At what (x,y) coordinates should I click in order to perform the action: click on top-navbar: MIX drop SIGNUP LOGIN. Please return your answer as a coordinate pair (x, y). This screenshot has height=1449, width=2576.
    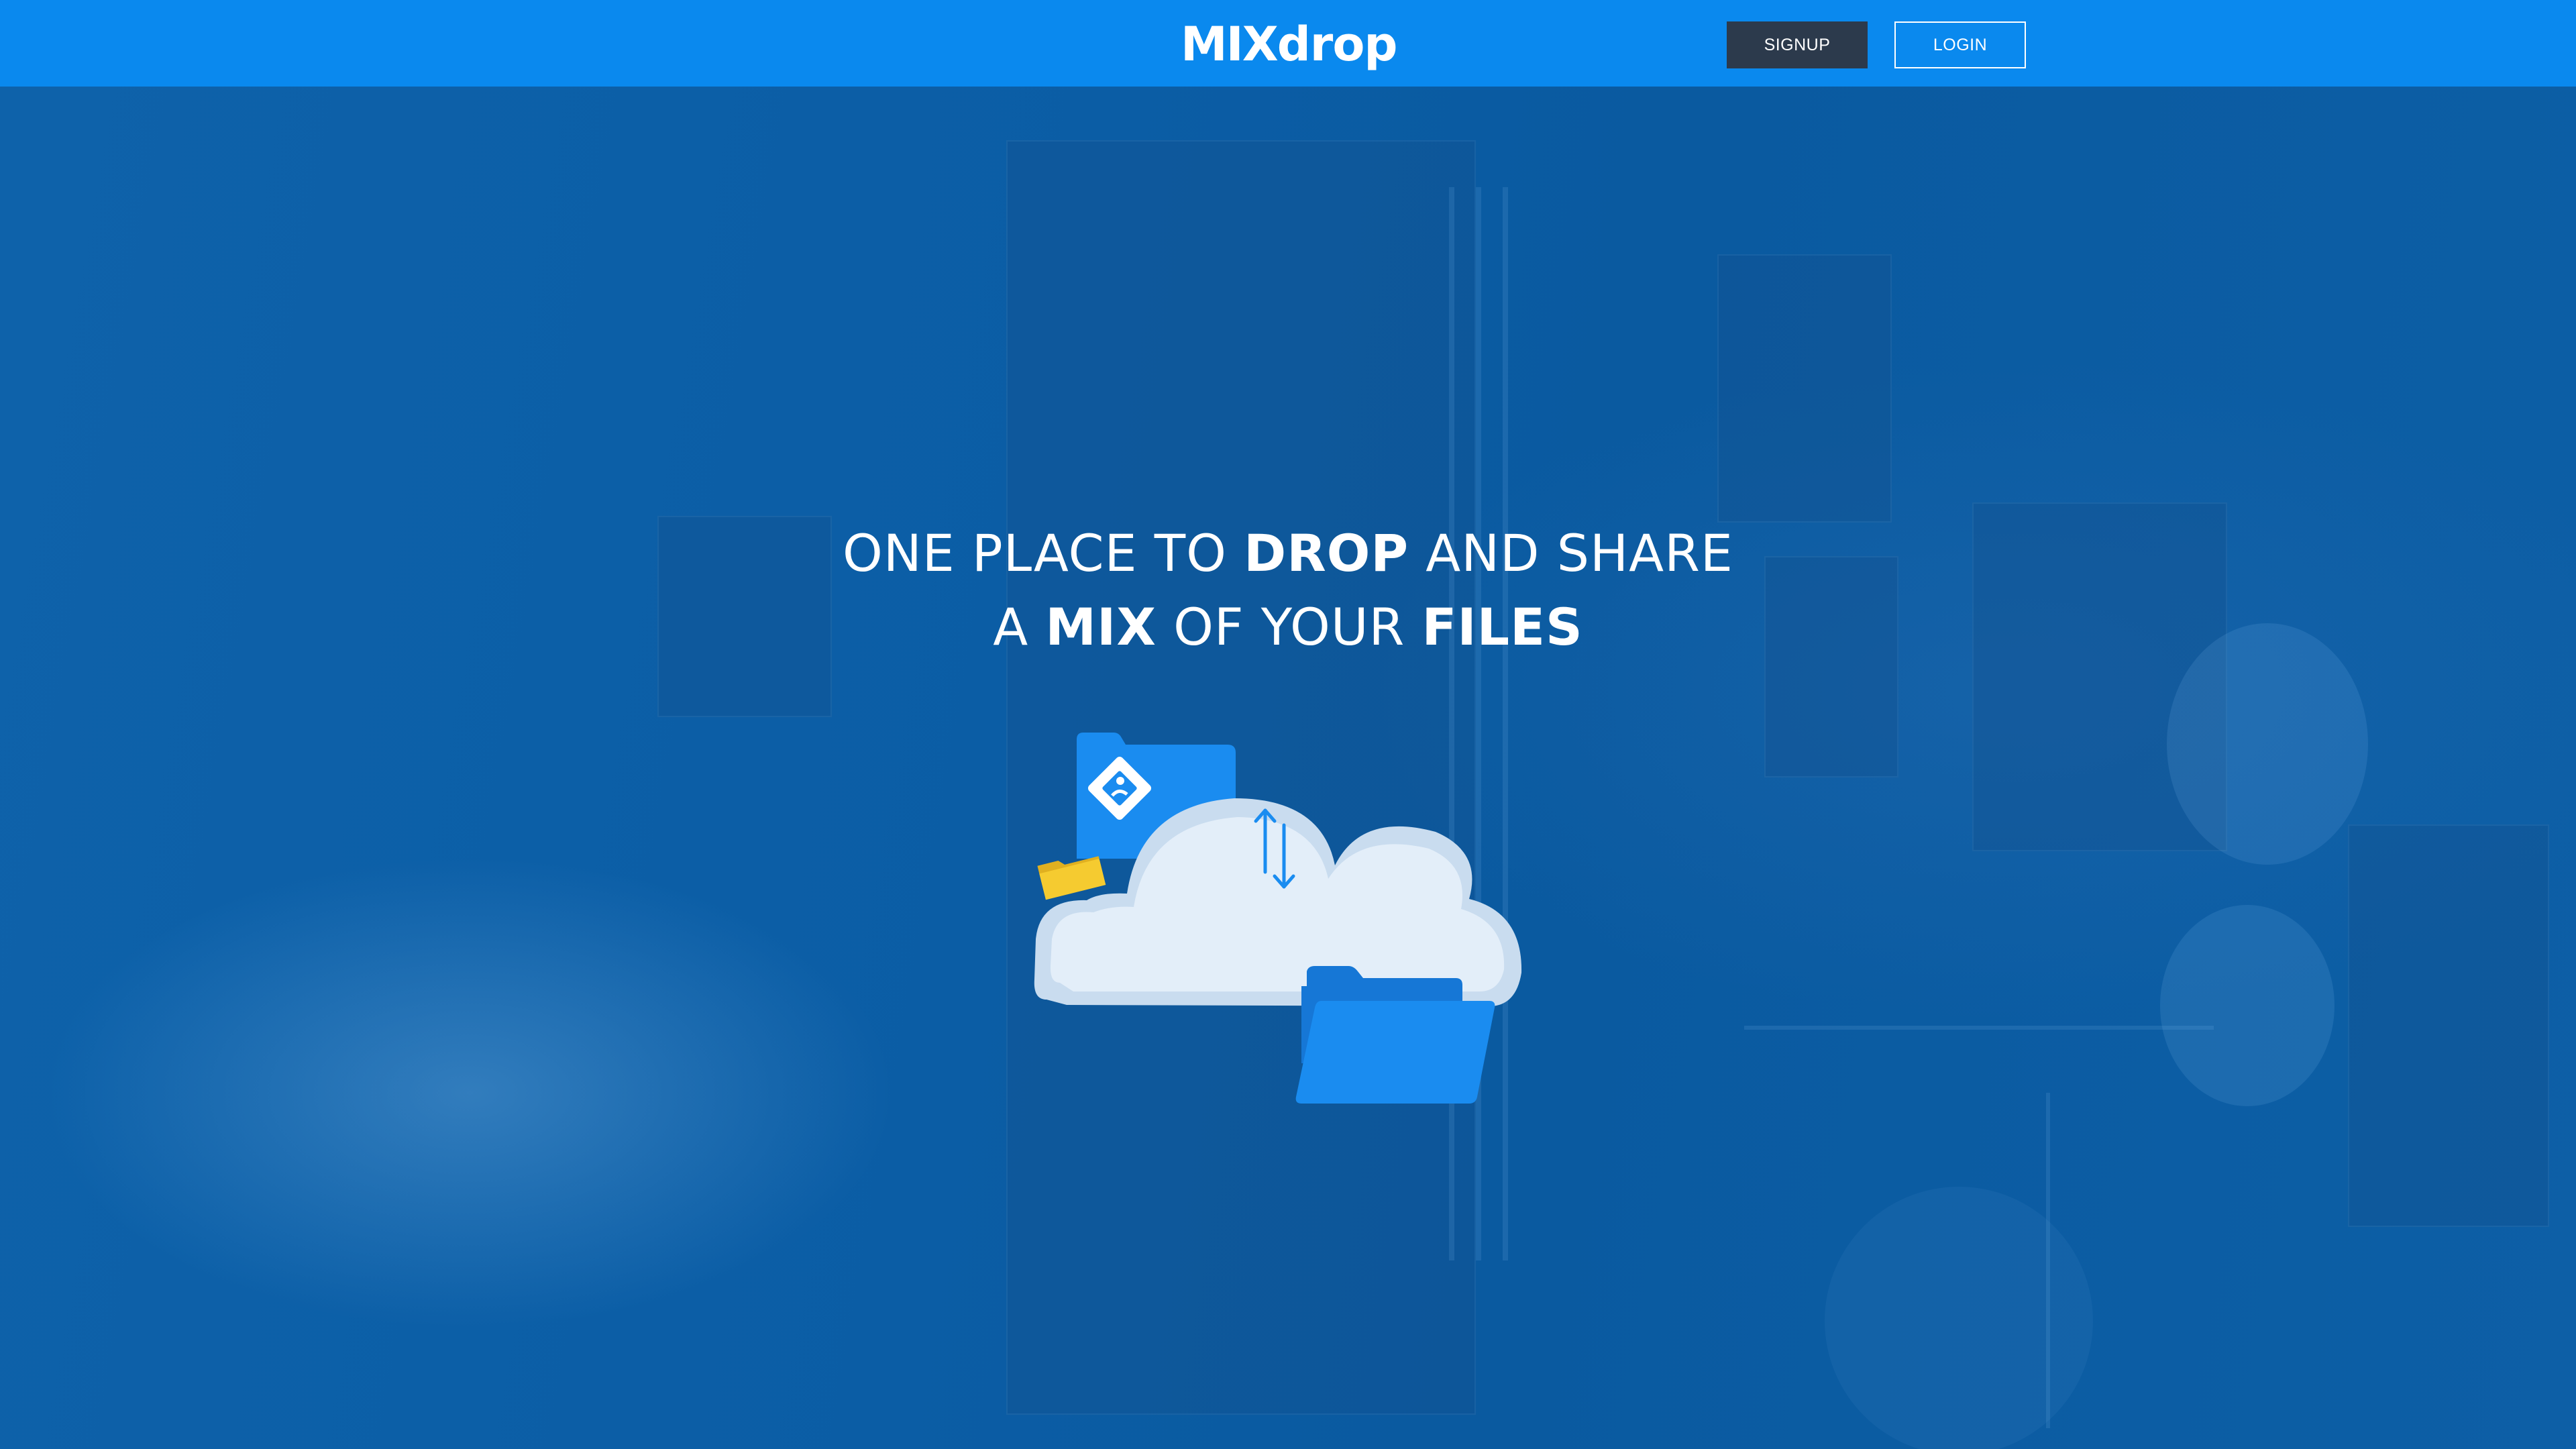
    Looking at the image, I should click on (1288, 43).